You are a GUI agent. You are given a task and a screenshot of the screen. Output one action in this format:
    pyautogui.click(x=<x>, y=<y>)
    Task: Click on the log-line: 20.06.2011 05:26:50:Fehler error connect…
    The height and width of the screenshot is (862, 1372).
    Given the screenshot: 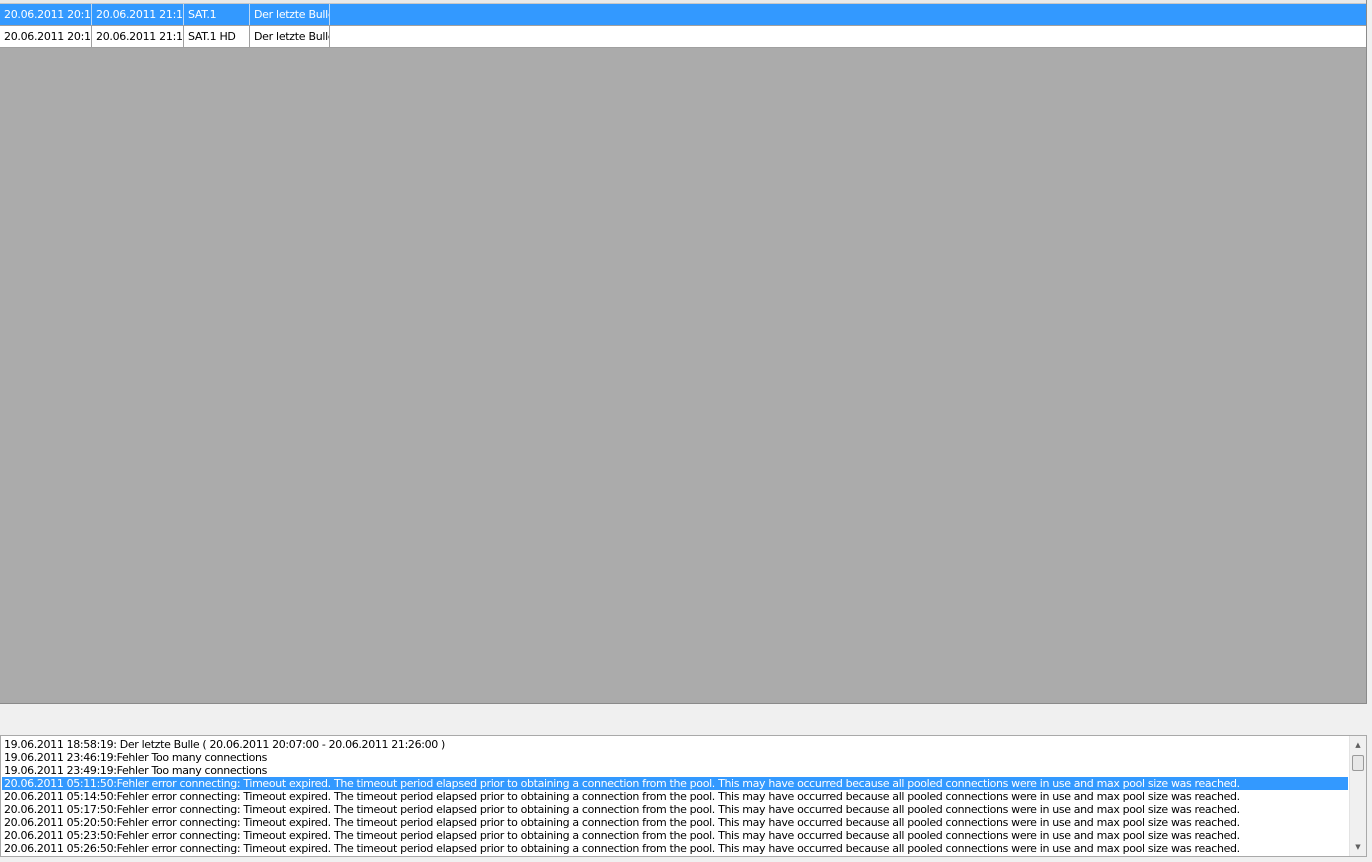 What is the action you would take?
    pyautogui.click(x=675, y=848)
    